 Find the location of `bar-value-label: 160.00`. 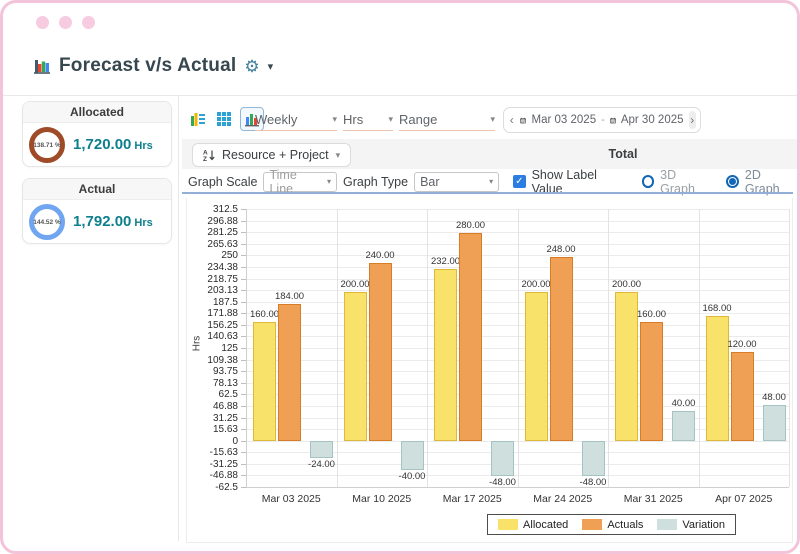

bar-value-label: 160.00 is located at coordinates (651, 315).